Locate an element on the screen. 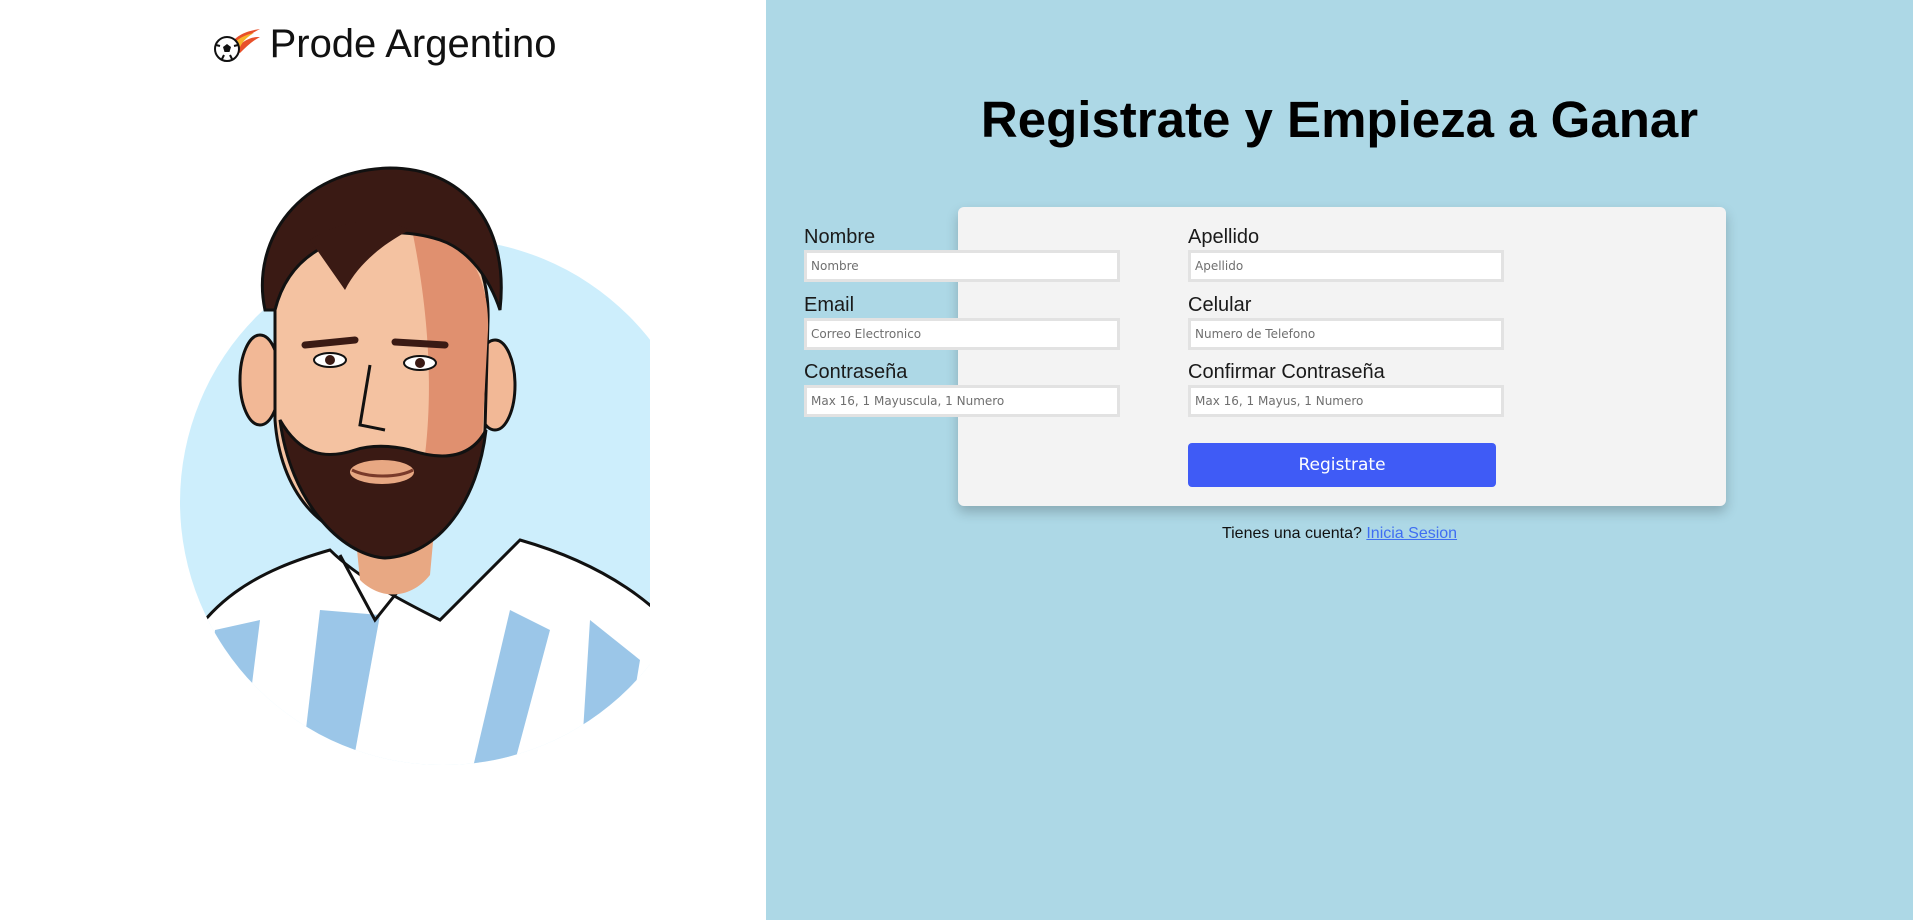 The image size is (1913, 920). login-prompt: Tienes una cuenta? Inicia Sesion is located at coordinates (1339, 534).